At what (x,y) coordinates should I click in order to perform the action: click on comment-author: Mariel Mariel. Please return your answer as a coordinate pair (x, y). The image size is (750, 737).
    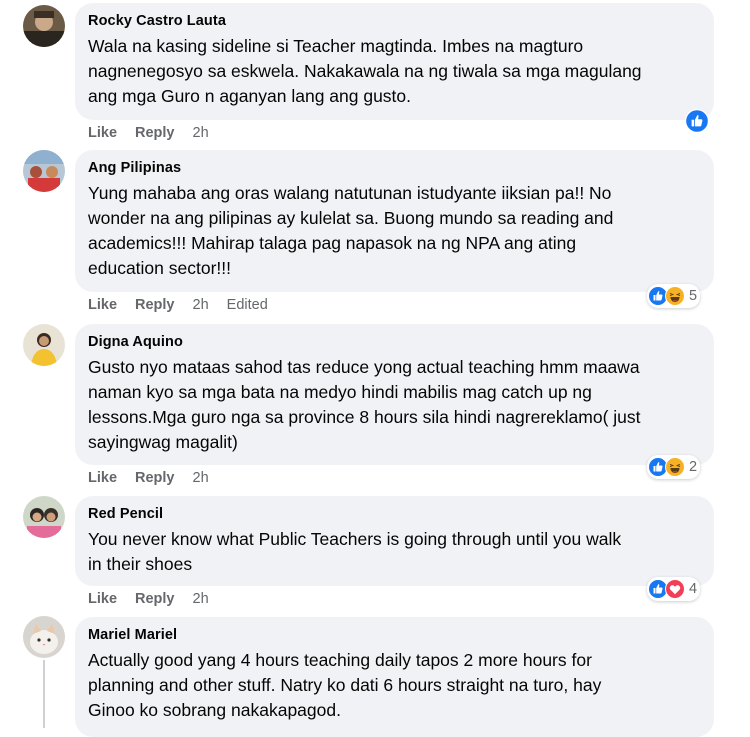
    Looking at the image, I should click on (394, 635).